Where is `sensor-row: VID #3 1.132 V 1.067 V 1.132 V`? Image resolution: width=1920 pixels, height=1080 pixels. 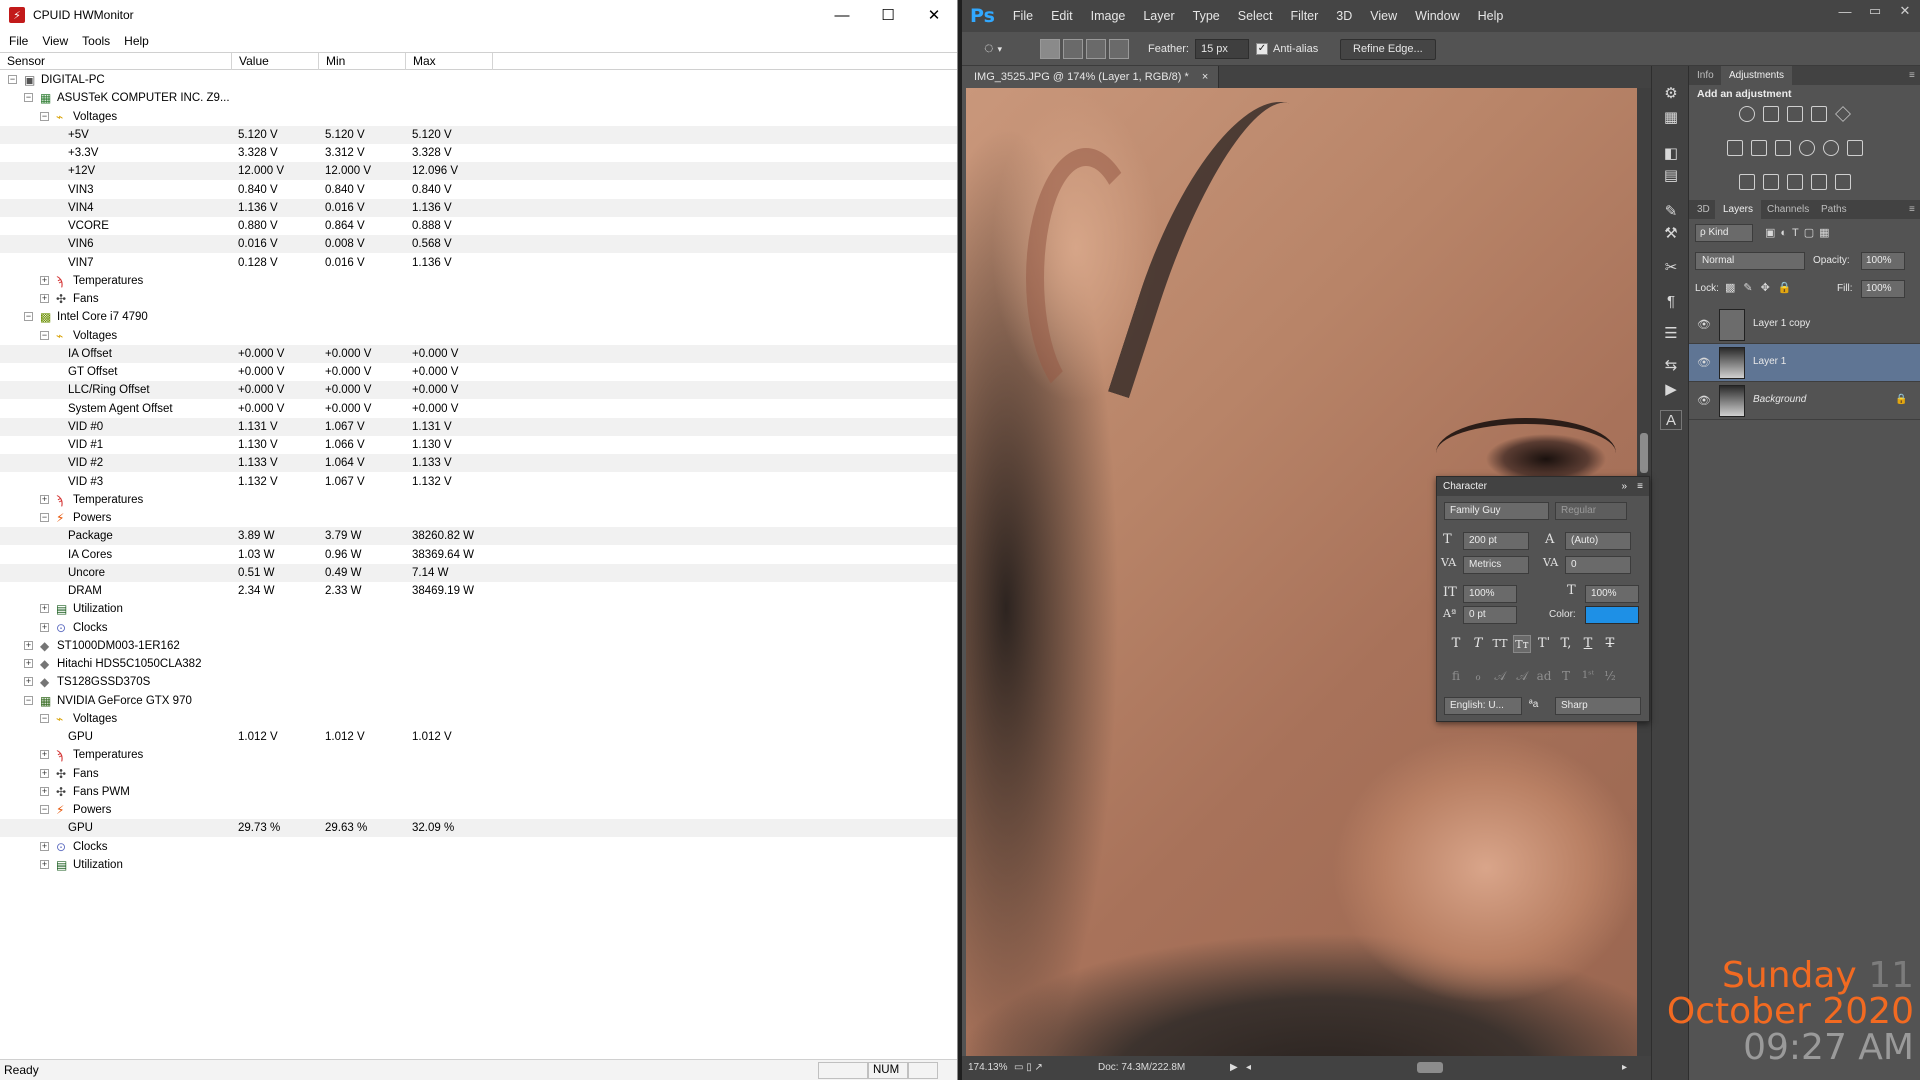
sensor-row: VID #3 1.132 V 1.067 V 1.132 V is located at coordinates (478, 482).